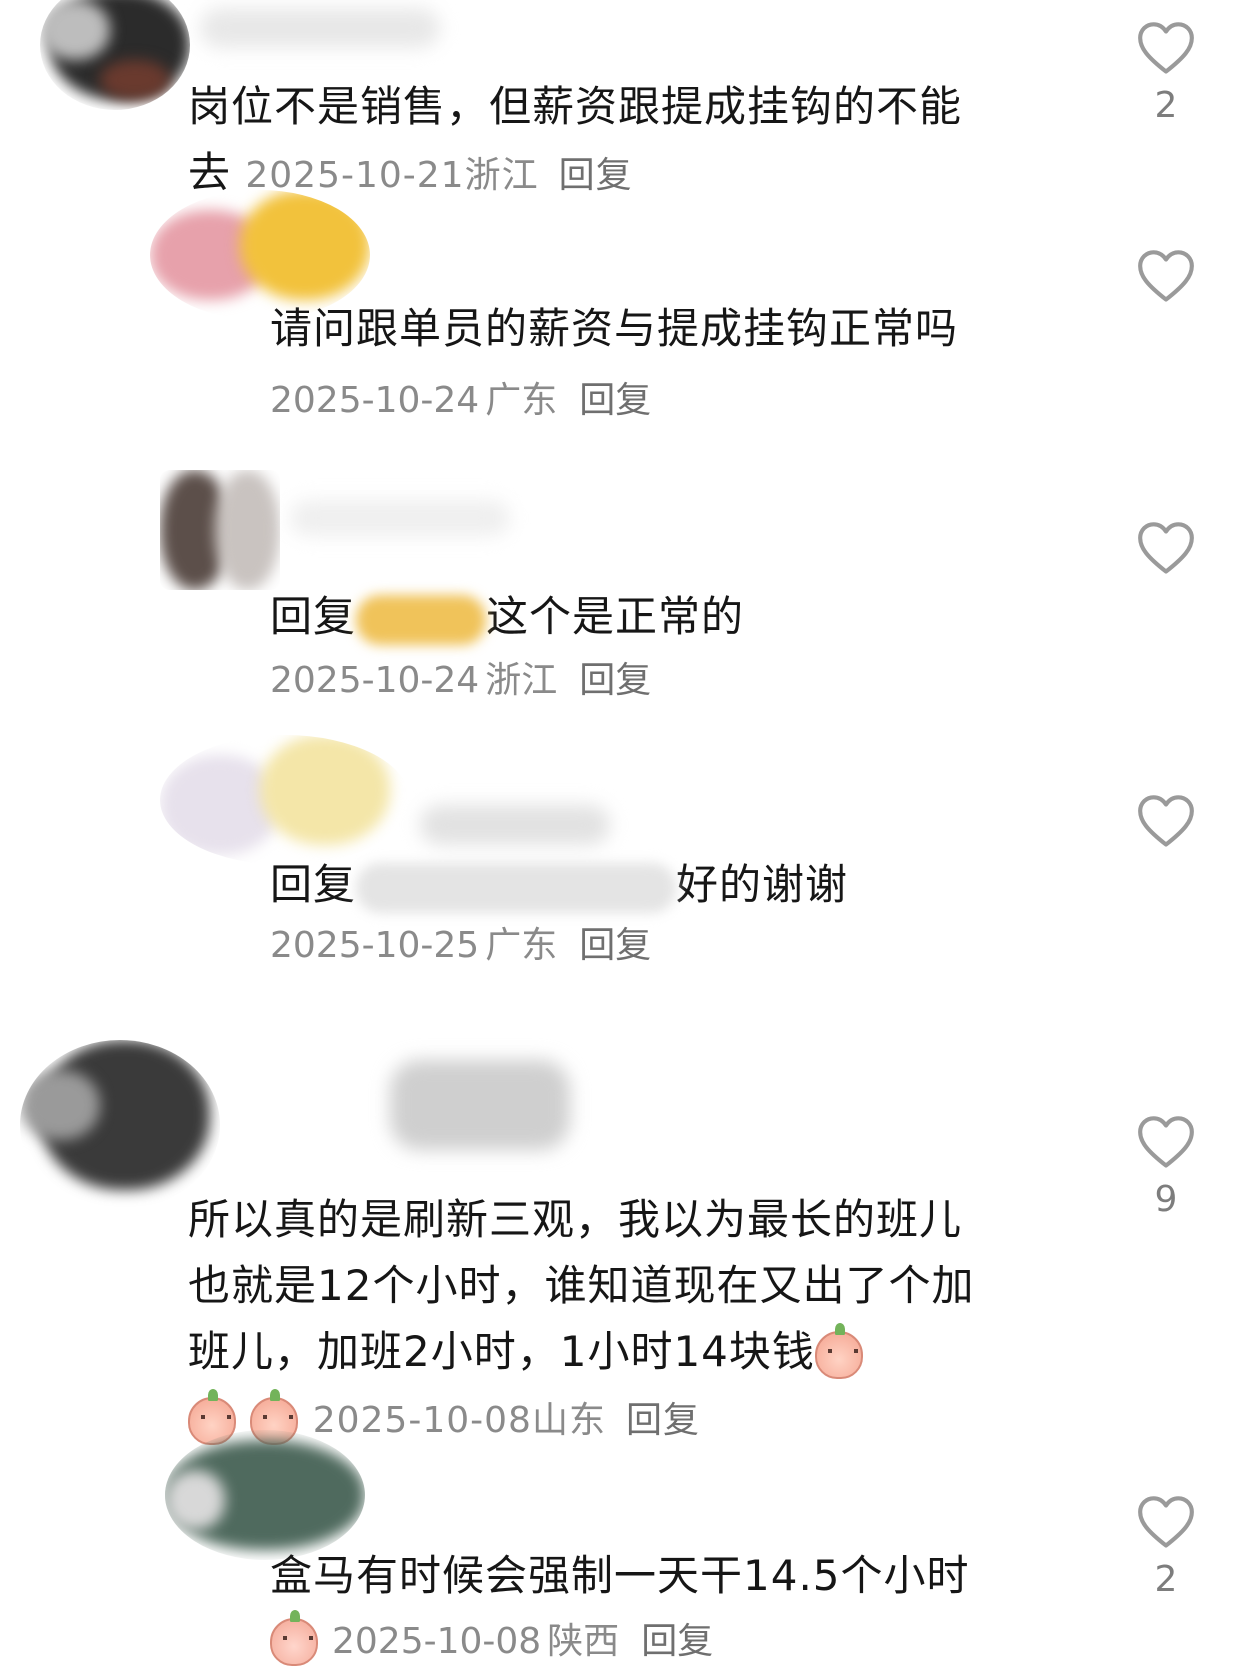  I want to click on crying-face-emoji, so click(294, 1638).